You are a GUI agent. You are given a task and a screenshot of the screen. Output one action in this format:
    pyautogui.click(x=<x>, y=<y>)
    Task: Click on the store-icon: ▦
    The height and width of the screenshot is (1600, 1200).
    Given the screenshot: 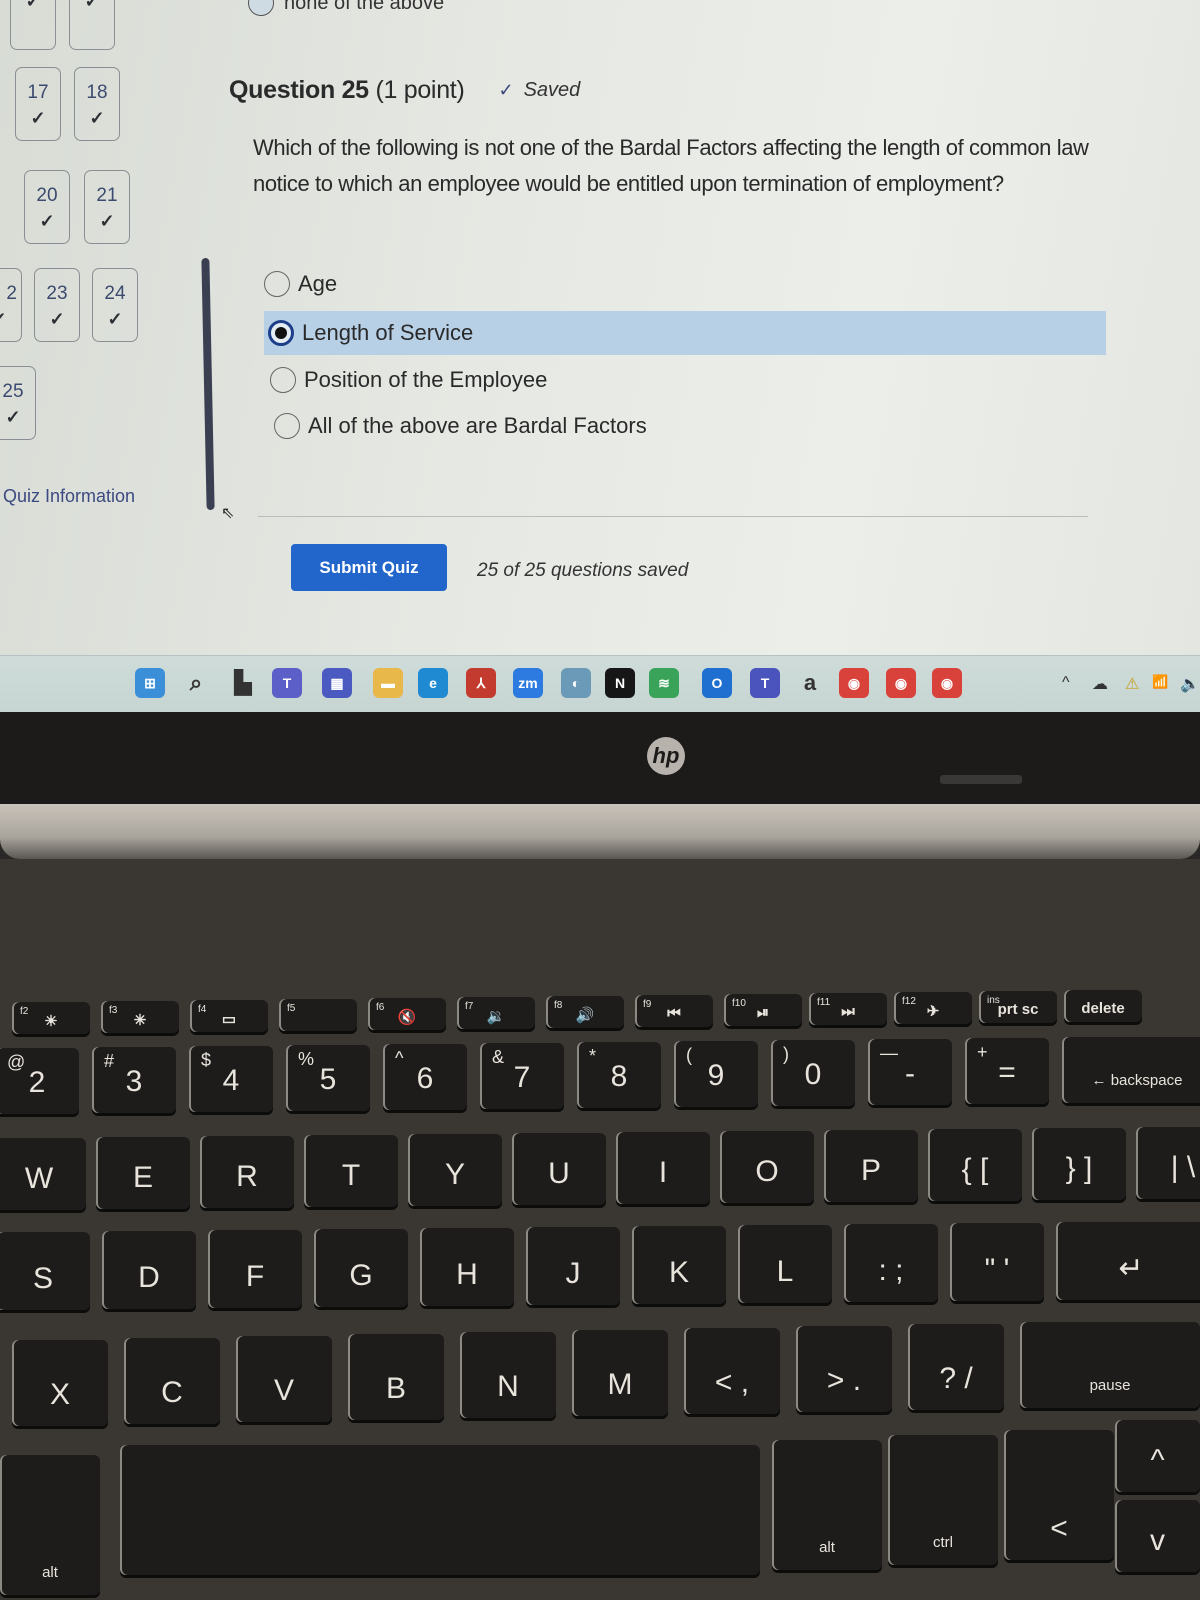 What is the action you would take?
    pyautogui.click(x=337, y=683)
    